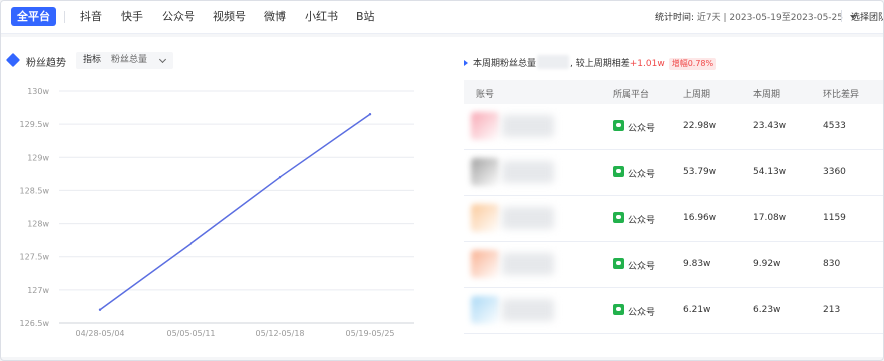 This screenshot has width=884, height=361. What do you see at coordinates (673, 127) in the screenshot?
I see `table-row: 公众号 22.98w 23.43w 4533` at bounding box center [673, 127].